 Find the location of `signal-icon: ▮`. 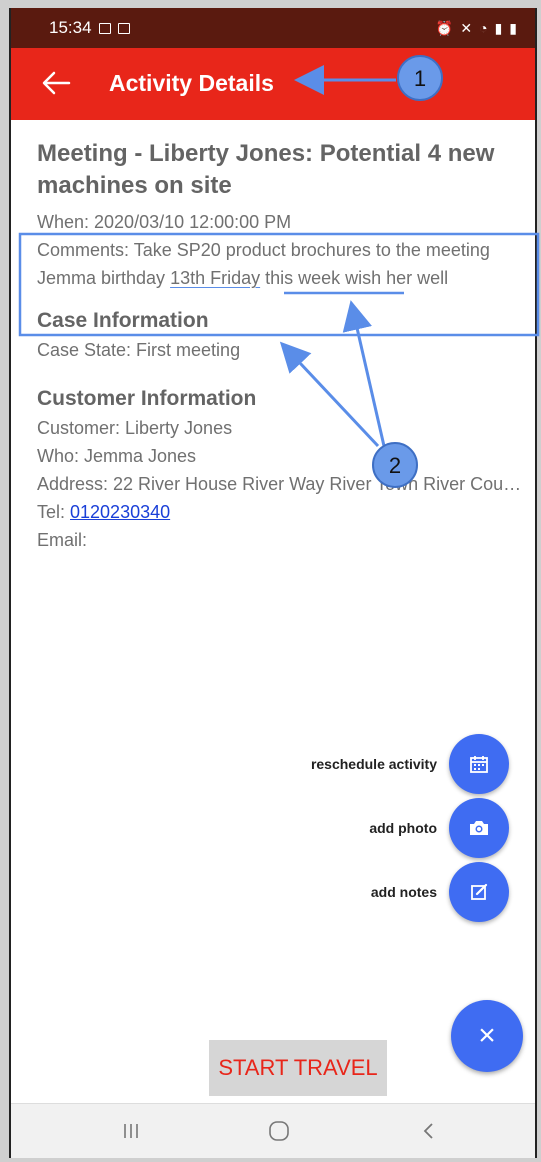

signal-icon: ▮ is located at coordinates (498, 27).